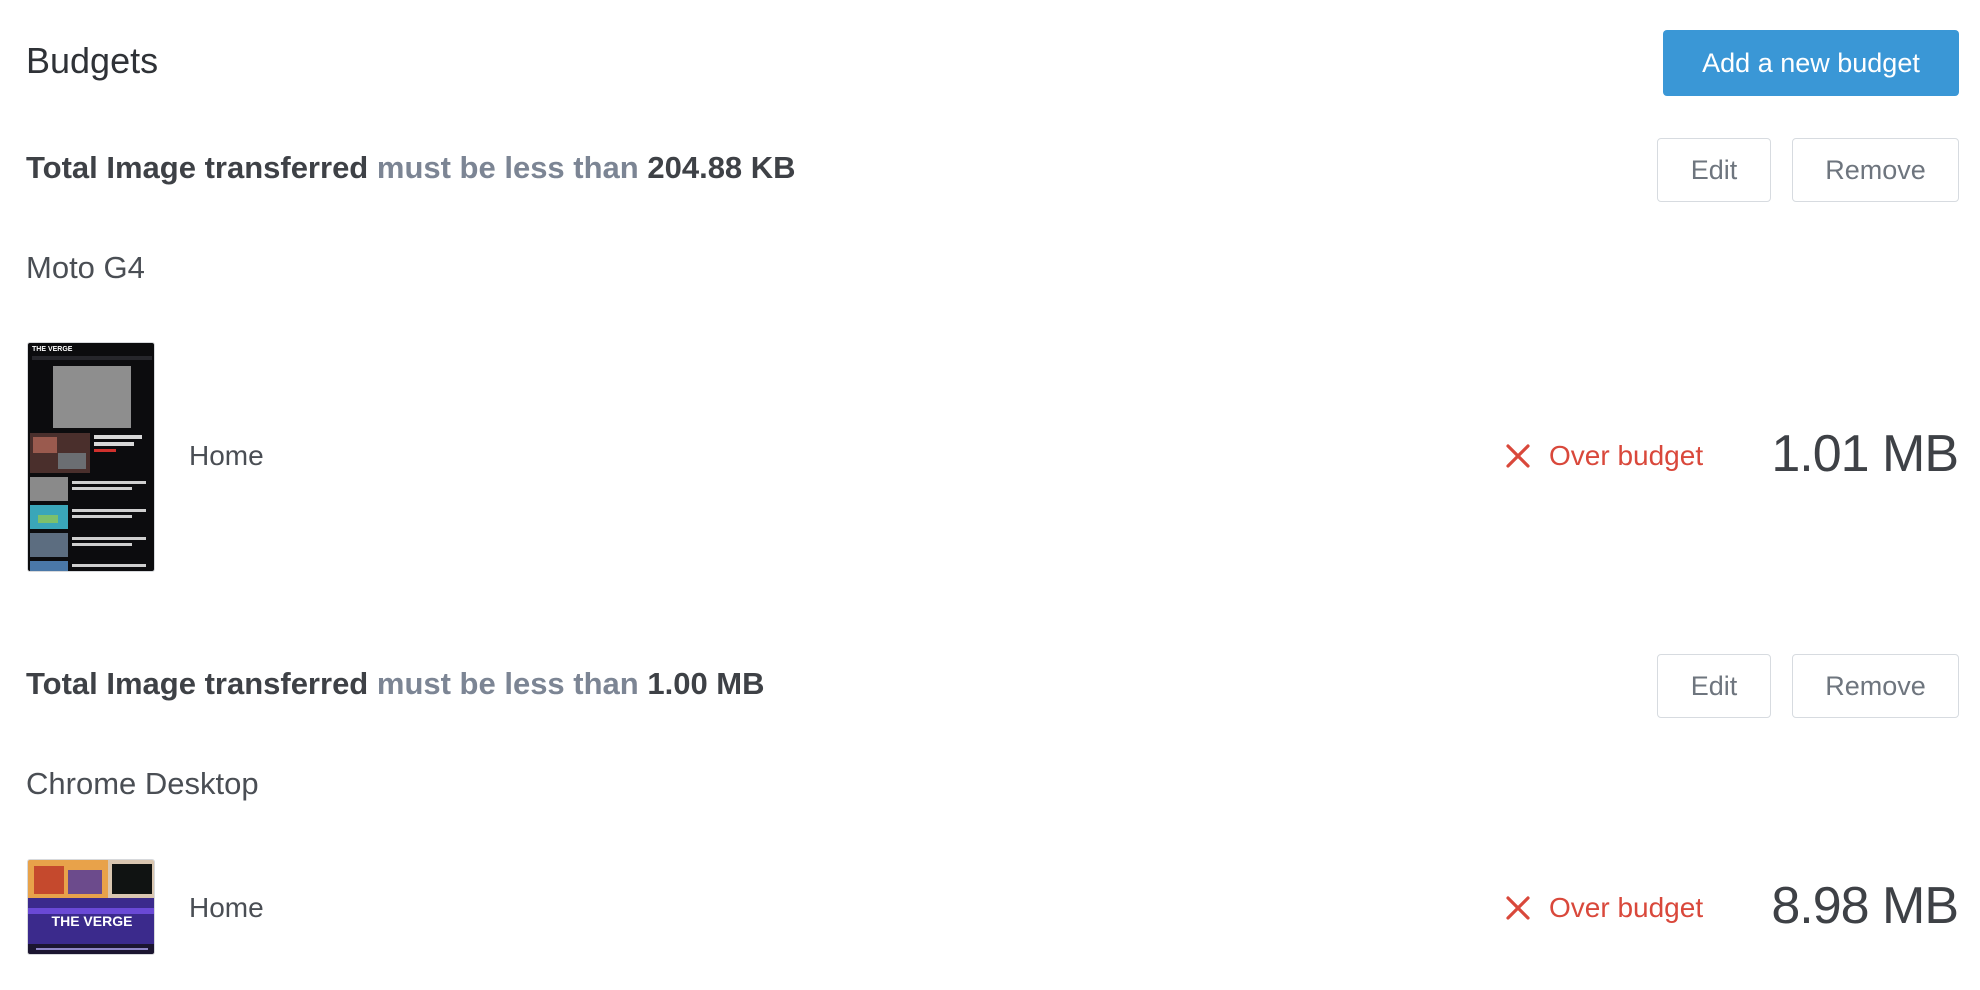 The height and width of the screenshot is (990, 1980). I want to click on device-name: Chrome Desktop, so click(142, 783).